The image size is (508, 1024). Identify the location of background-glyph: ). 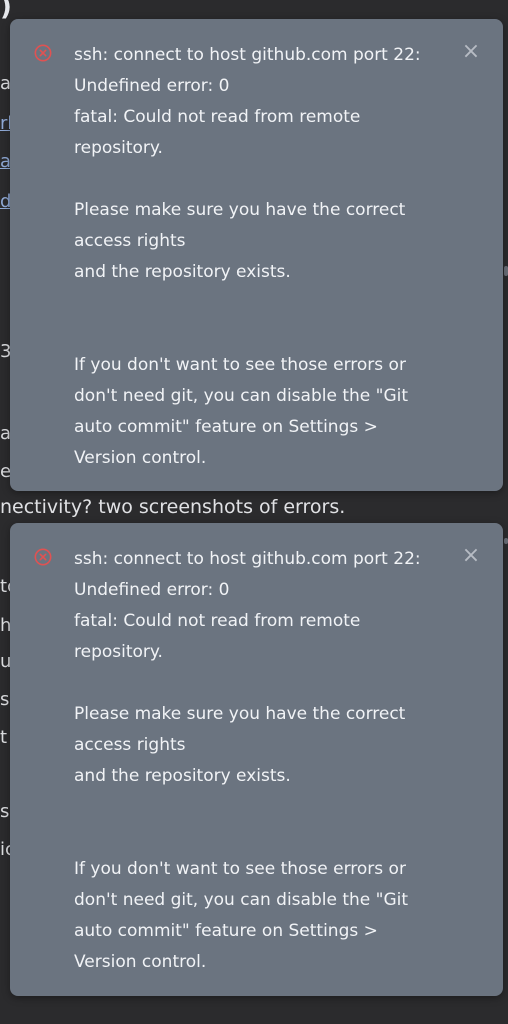
(6, 11).